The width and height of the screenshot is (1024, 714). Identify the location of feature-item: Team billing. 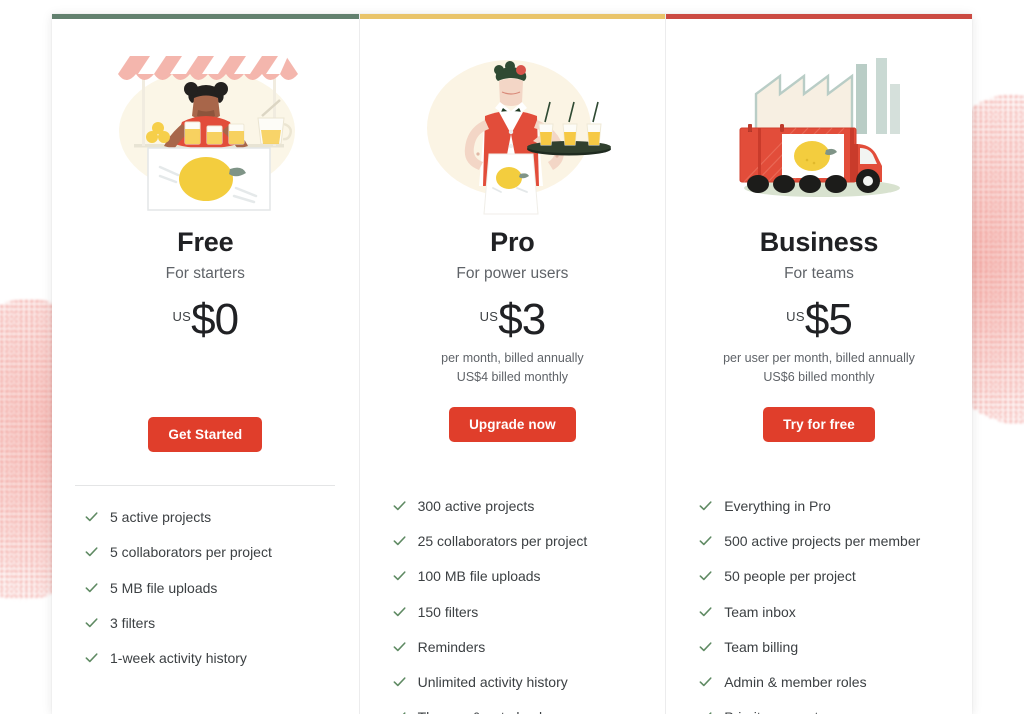
(824, 647).